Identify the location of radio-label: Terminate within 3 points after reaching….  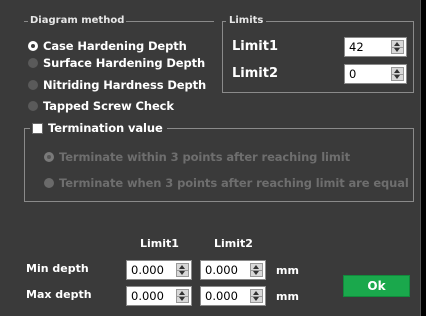
(204, 157).